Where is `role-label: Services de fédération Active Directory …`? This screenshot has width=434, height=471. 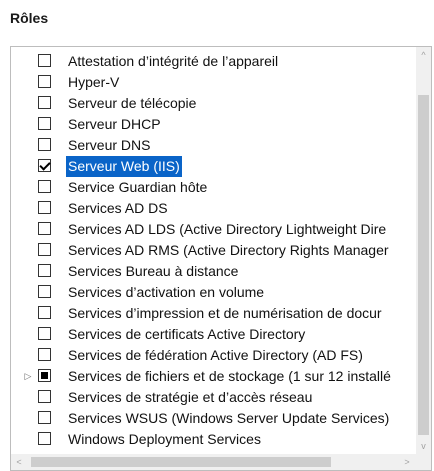
role-label: Services de fédération Active Directory … is located at coordinates (215, 355).